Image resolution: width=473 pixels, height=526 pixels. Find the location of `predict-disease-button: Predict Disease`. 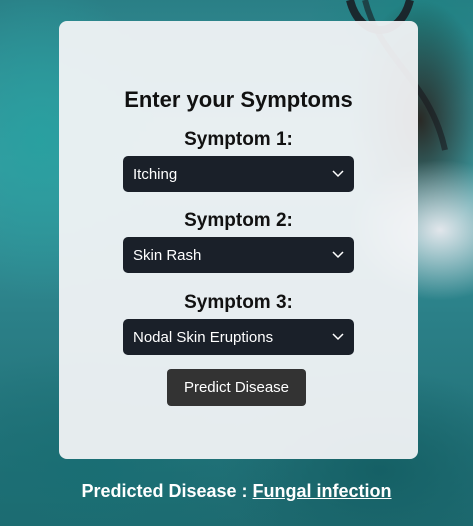

predict-disease-button: Predict Disease is located at coordinates (236, 387).